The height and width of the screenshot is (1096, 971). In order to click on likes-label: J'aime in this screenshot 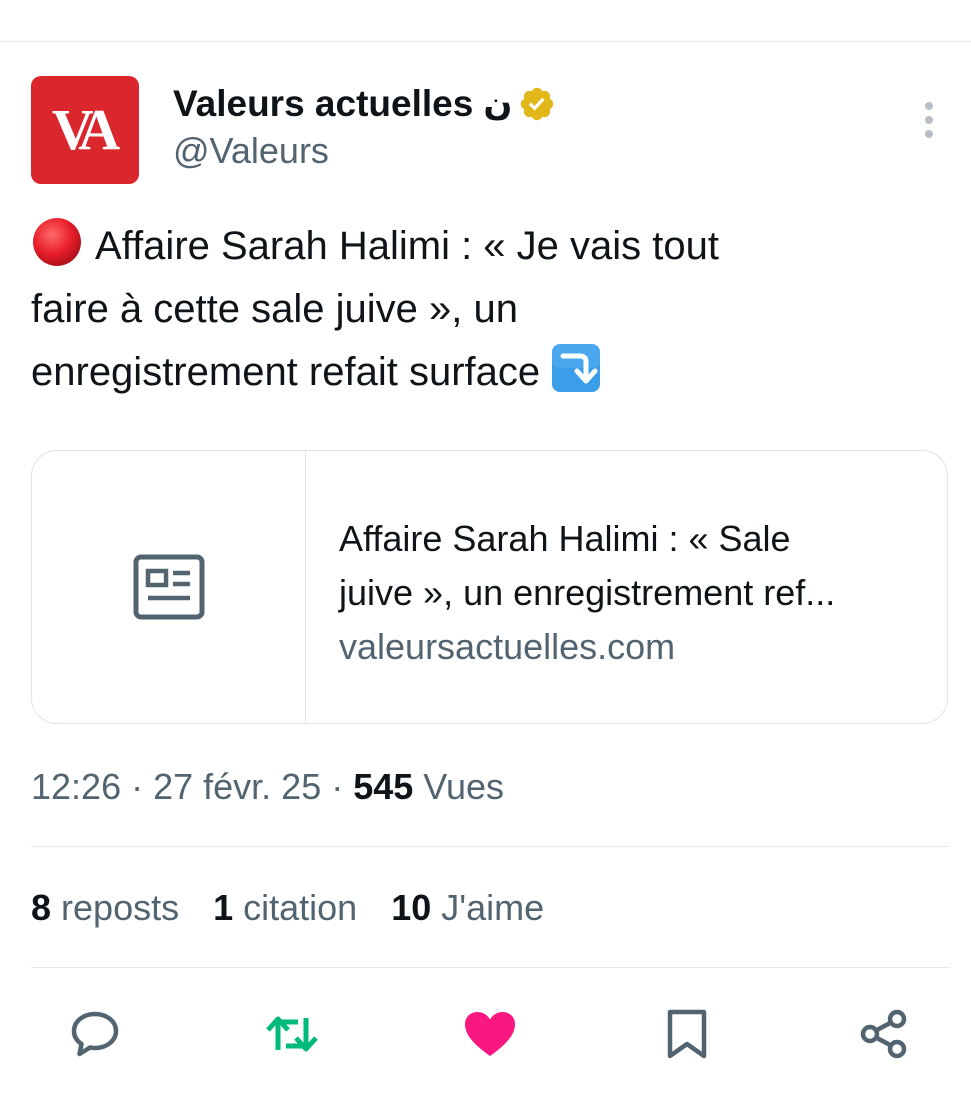, I will do `click(488, 907)`.